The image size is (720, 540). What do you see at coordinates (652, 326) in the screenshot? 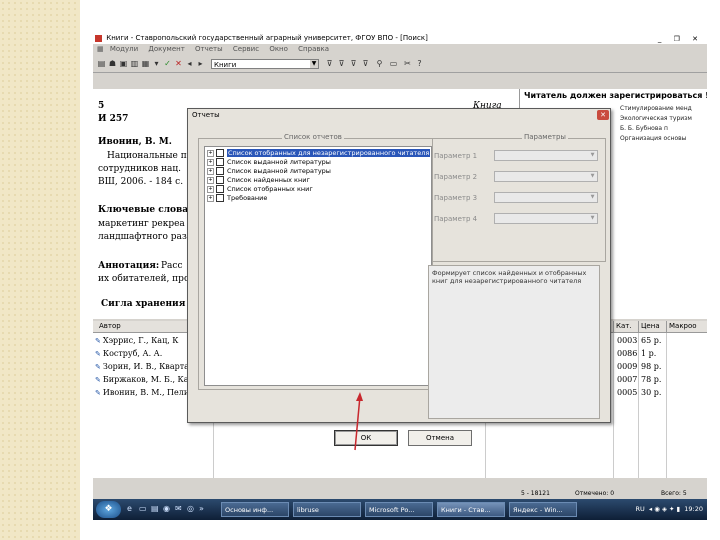
I see `column-header-price: Цена` at bounding box center [652, 326].